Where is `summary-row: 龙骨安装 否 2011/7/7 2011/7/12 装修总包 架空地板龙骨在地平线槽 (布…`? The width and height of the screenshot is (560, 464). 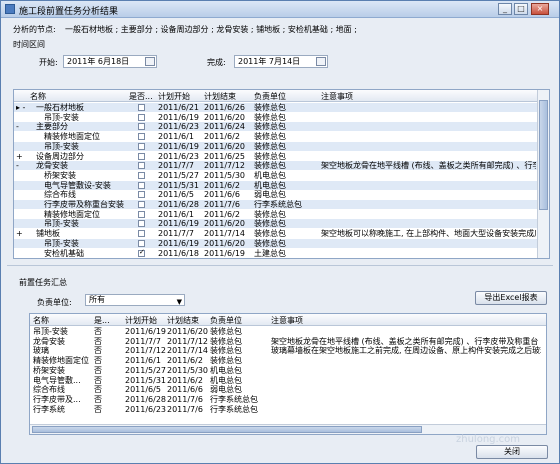
summary-row: 龙骨安装 否 2011/7/7 2011/7/12 装修总包 架空地板龙骨在地平线槽 (布… is located at coordinates (288, 341).